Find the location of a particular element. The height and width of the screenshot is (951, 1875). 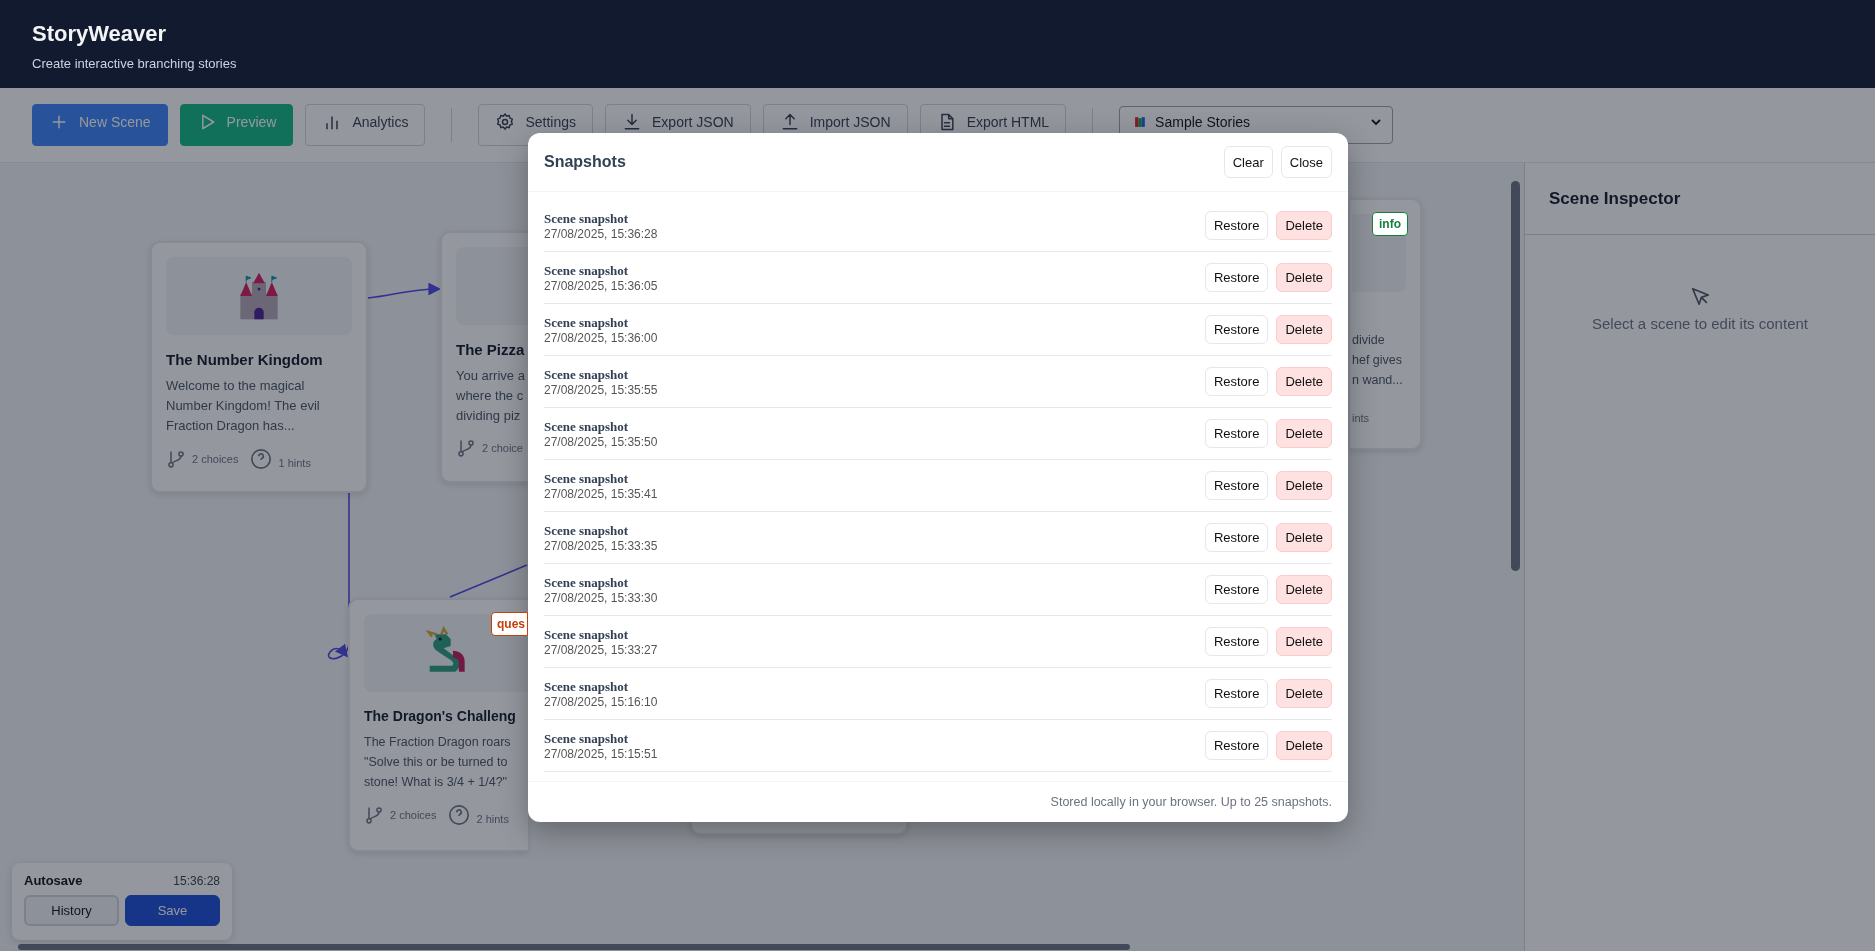

snapshot-time: 27/08/2025, 15:36:05 is located at coordinates (601, 285).